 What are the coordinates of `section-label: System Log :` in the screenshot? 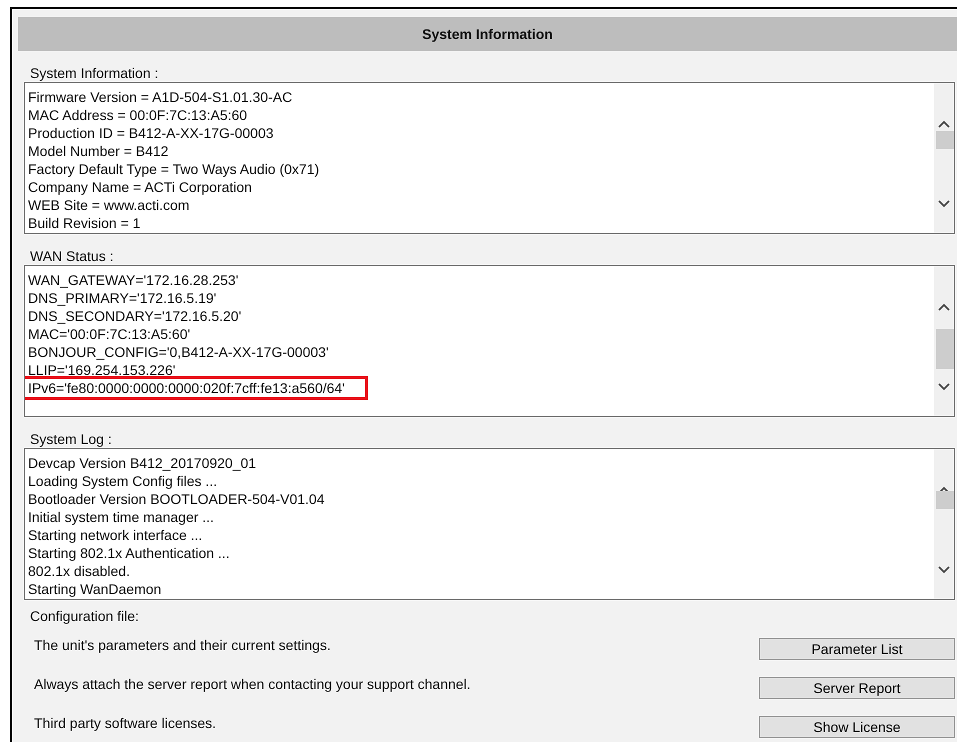 It's located at (71, 439).